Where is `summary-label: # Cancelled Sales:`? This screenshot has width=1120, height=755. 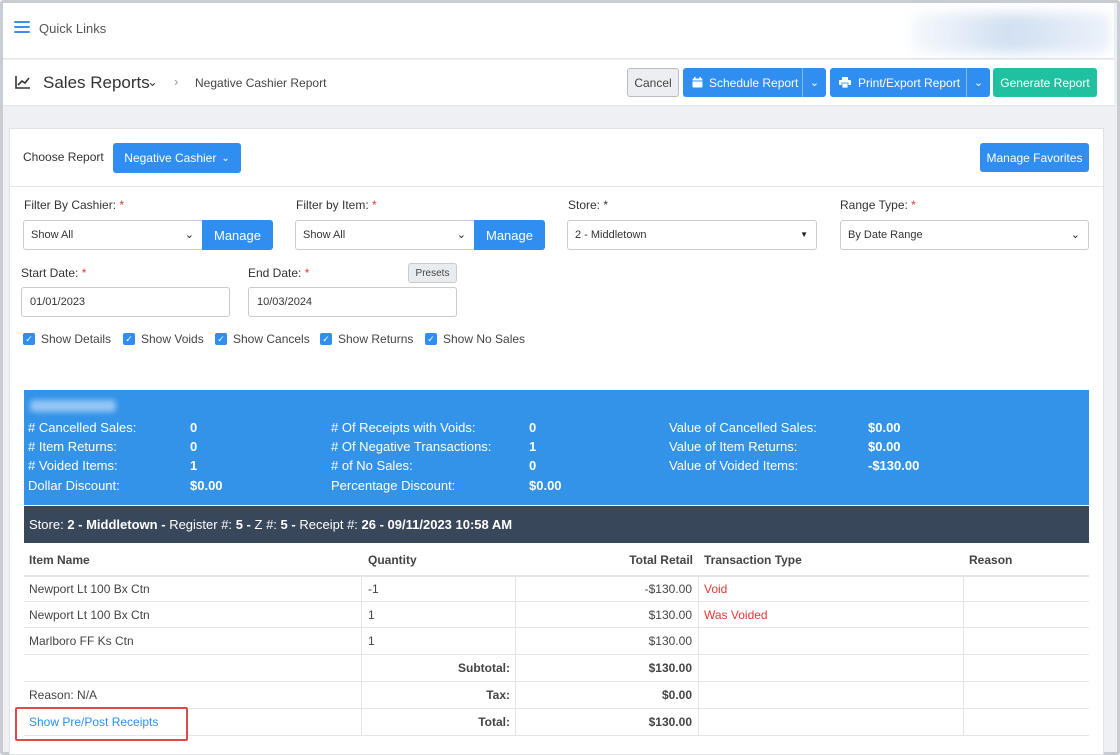 summary-label: # Cancelled Sales: is located at coordinates (82, 427).